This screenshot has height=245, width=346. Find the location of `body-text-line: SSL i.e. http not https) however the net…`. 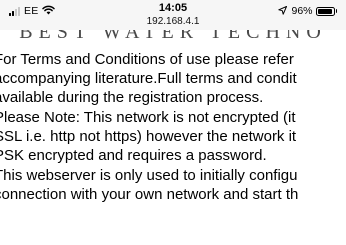

body-text-line: SSL i.e. http not https) however the net… is located at coordinates (148, 136).